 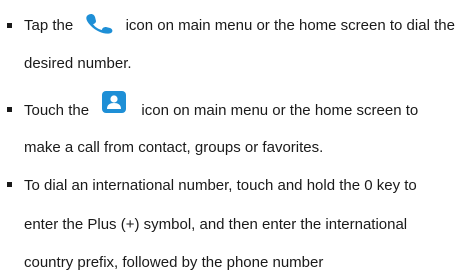 What do you see at coordinates (57, 110) in the screenshot?
I see `item-text-before-icon: Touch the` at bounding box center [57, 110].